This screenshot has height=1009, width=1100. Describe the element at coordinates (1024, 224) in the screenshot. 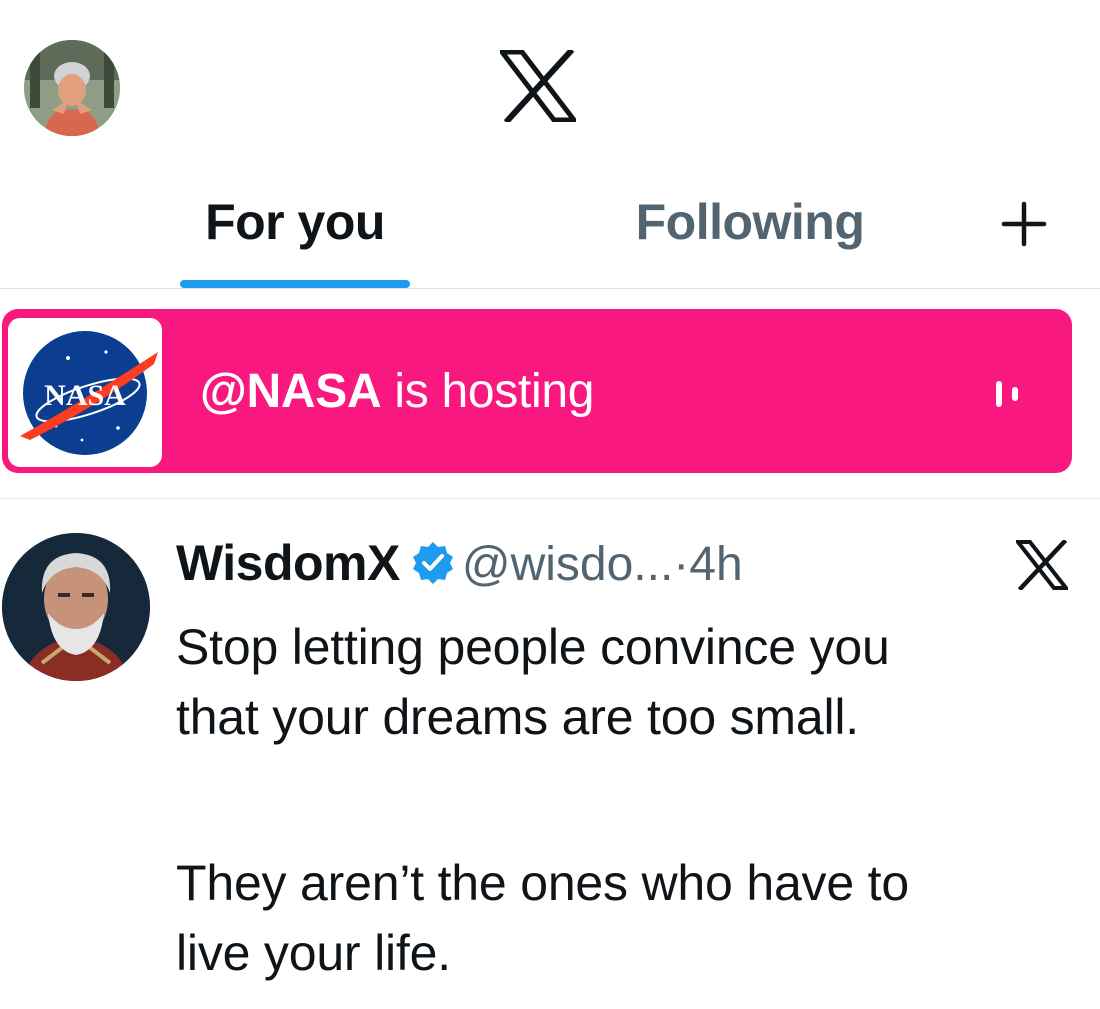

I see `plus-icon` at that location.